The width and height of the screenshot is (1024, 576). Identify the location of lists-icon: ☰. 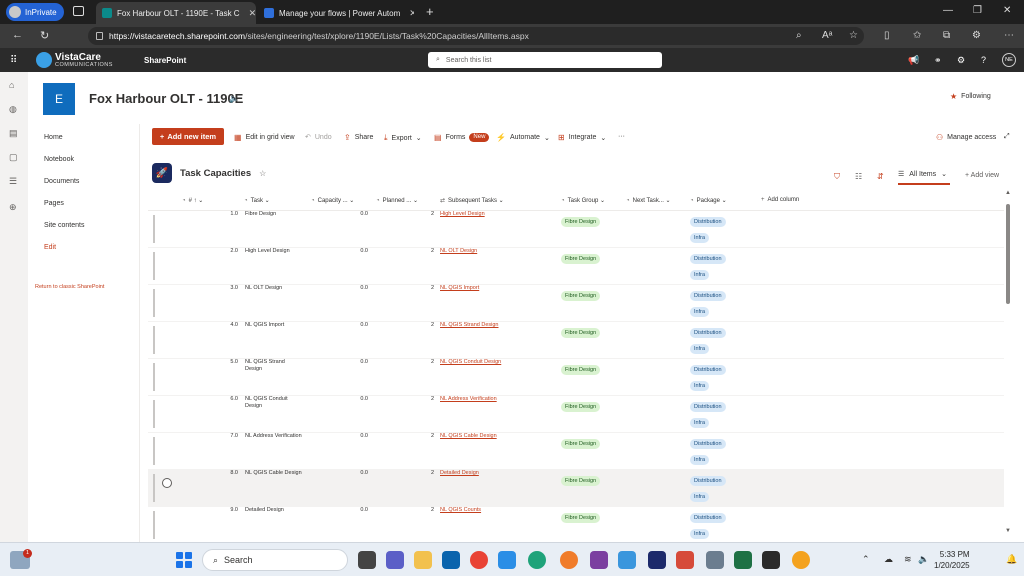
(13, 181).